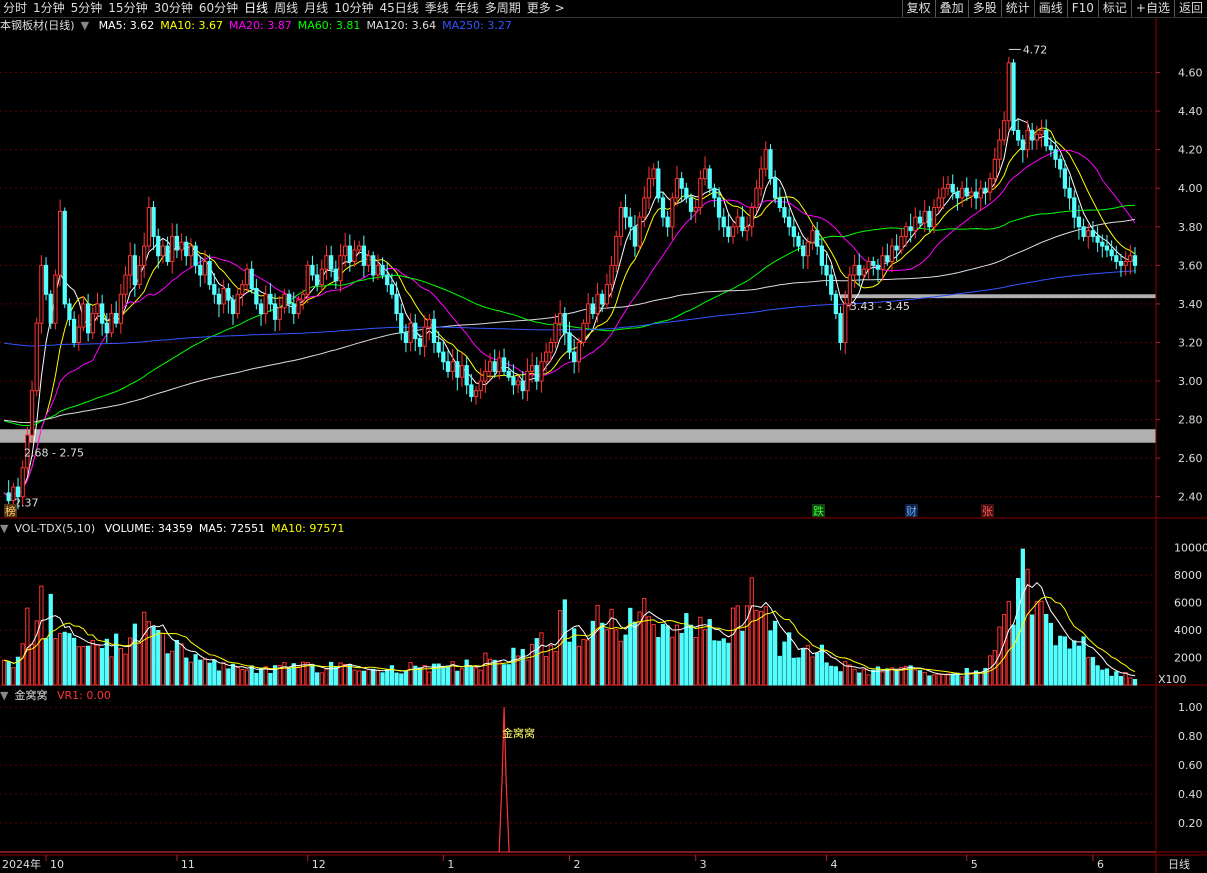 Image resolution: width=1207 pixels, height=873 pixels. I want to click on x-tick-label-6: 3, so click(703, 864).